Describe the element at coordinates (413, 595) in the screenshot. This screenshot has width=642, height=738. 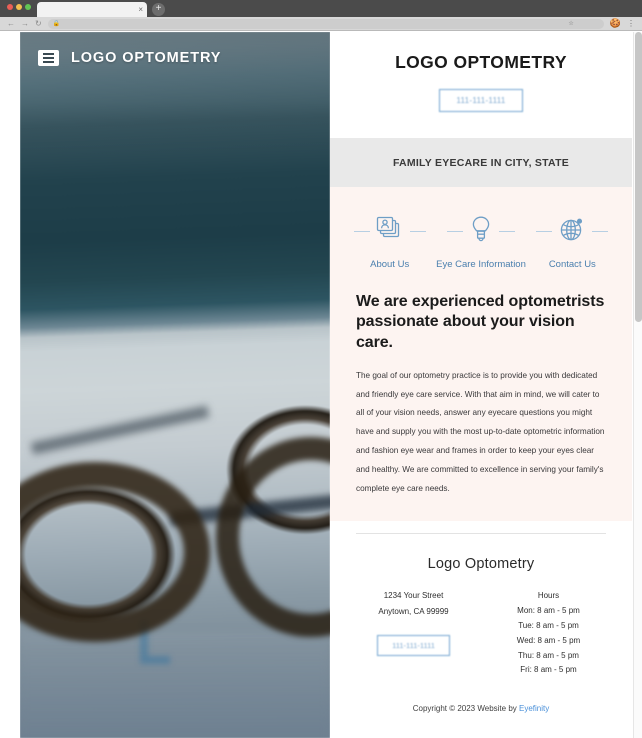
I see `address-line-1: 1234 Your Street` at that location.